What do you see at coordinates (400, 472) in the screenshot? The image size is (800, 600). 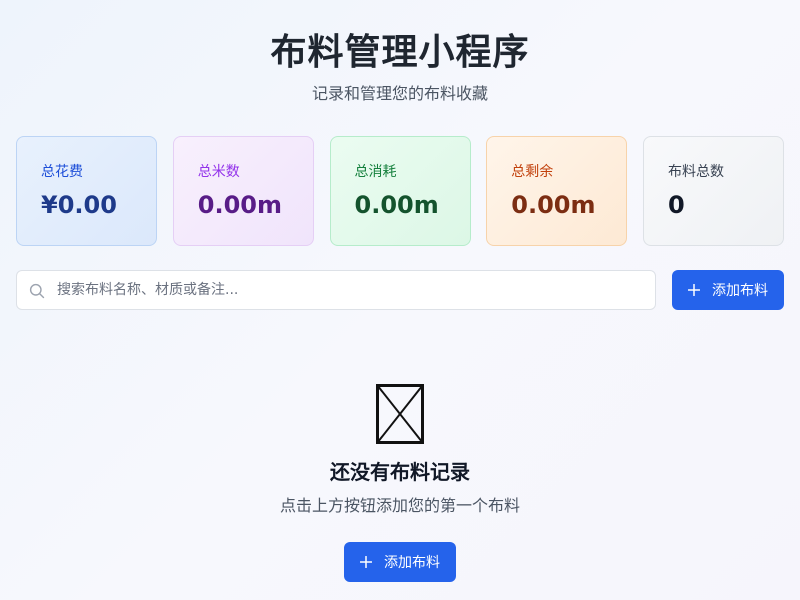 I see `empty-state-title: 还没有布料记录` at bounding box center [400, 472].